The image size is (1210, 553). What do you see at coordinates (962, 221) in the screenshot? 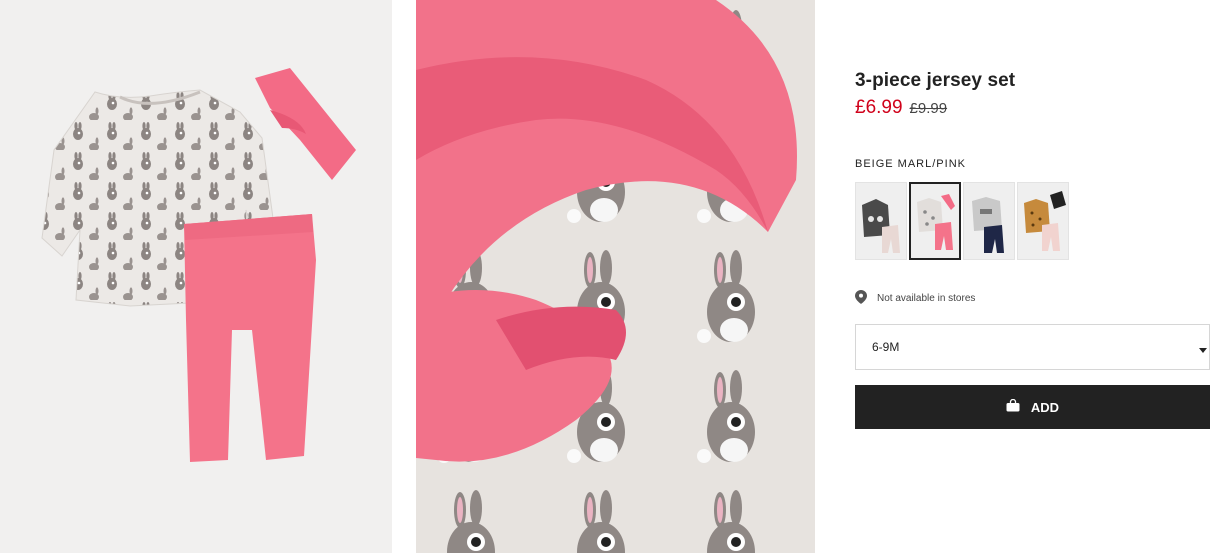
I see `color-swatch-list` at bounding box center [962, 221].